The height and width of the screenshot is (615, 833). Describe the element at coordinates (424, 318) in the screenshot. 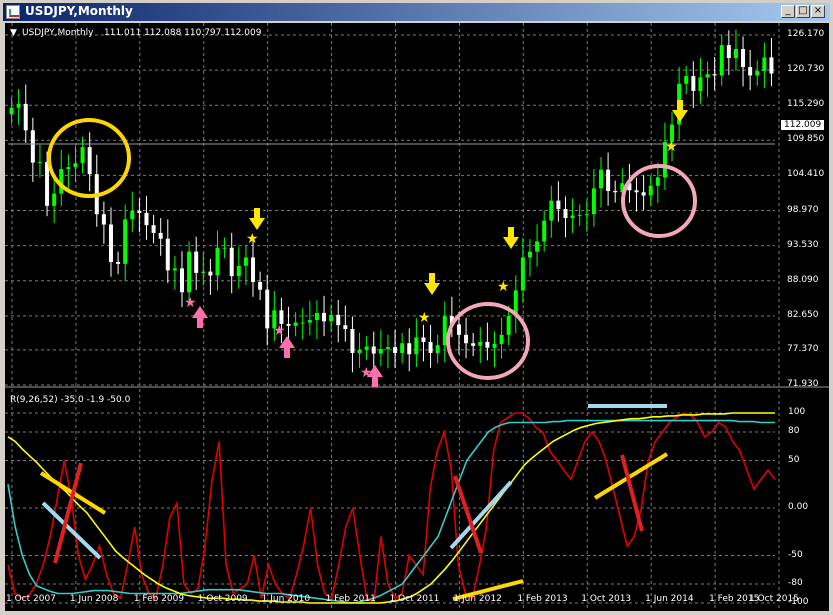

I see `yellow-star-icon: ★` at that location.